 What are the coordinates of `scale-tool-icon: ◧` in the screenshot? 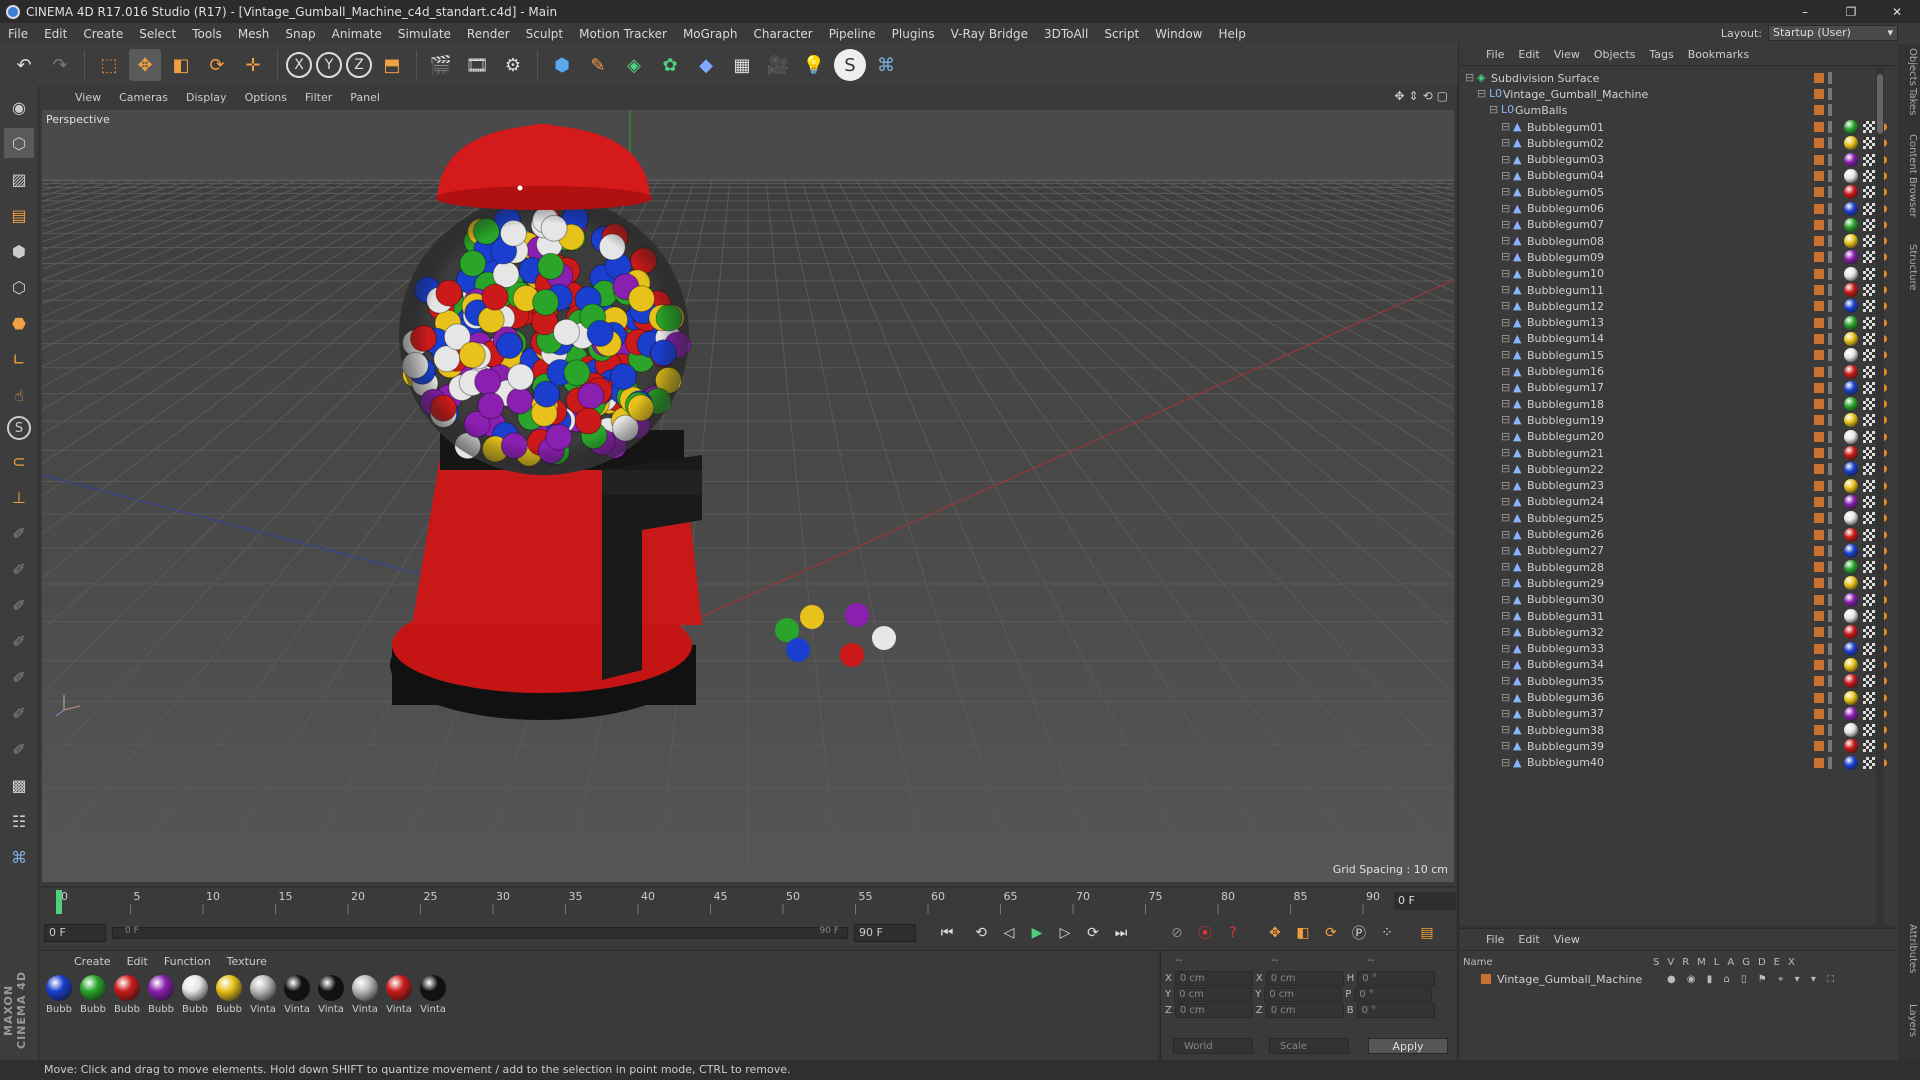 It's located at (181, 65).